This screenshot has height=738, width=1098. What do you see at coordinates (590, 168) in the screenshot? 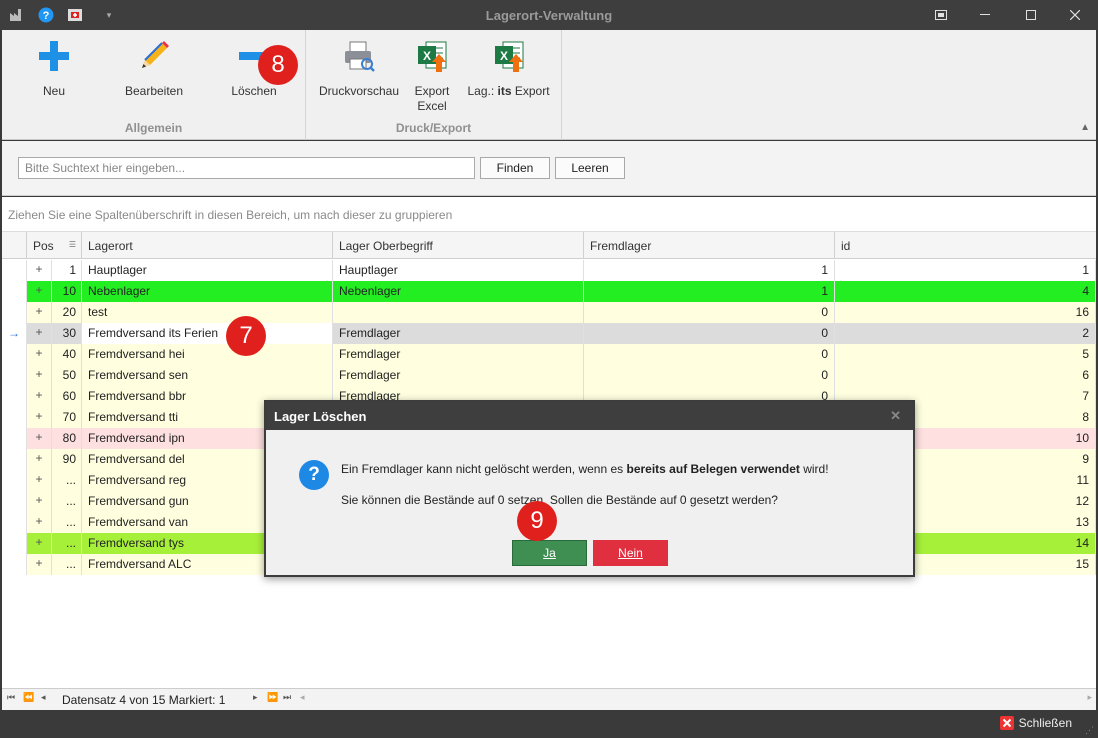
I see `clear-button: Leeren` at bounding box center [590, 168].